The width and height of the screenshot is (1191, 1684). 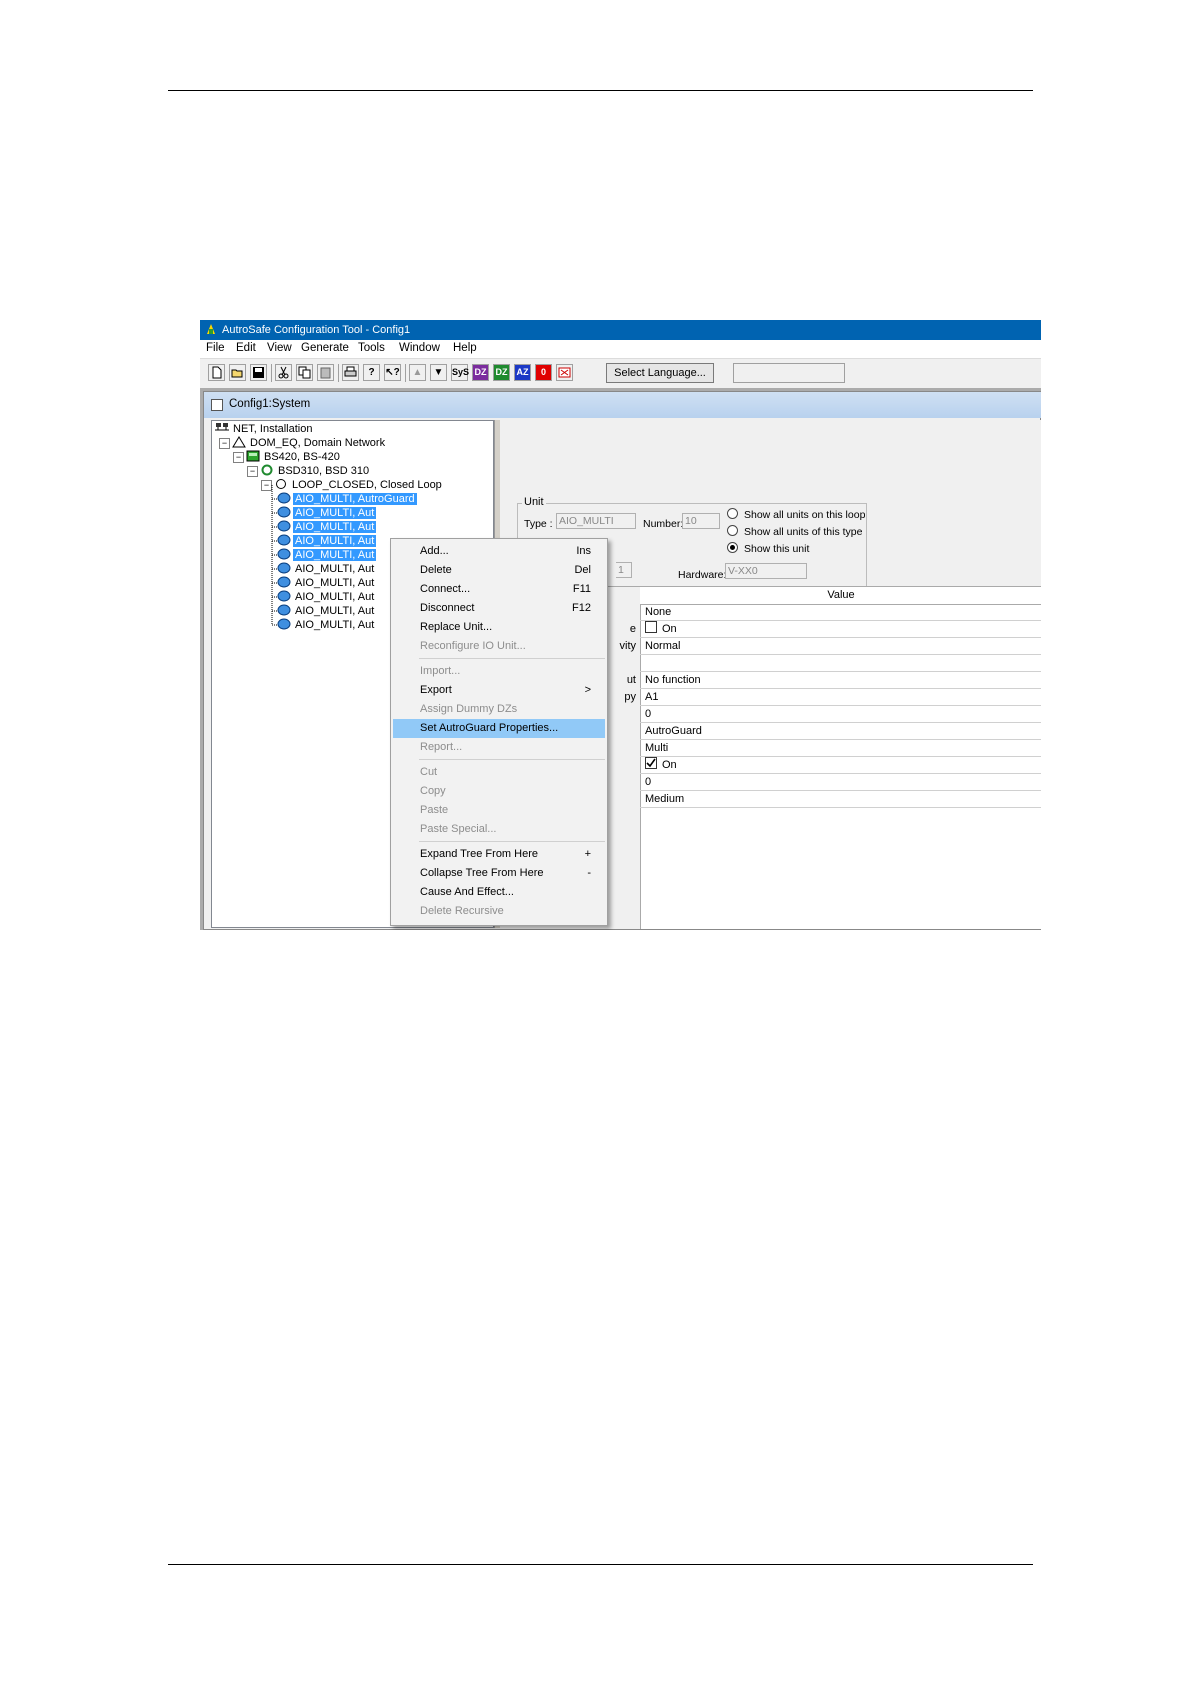 I want to click on open-icon, so click(x=237, y=372).